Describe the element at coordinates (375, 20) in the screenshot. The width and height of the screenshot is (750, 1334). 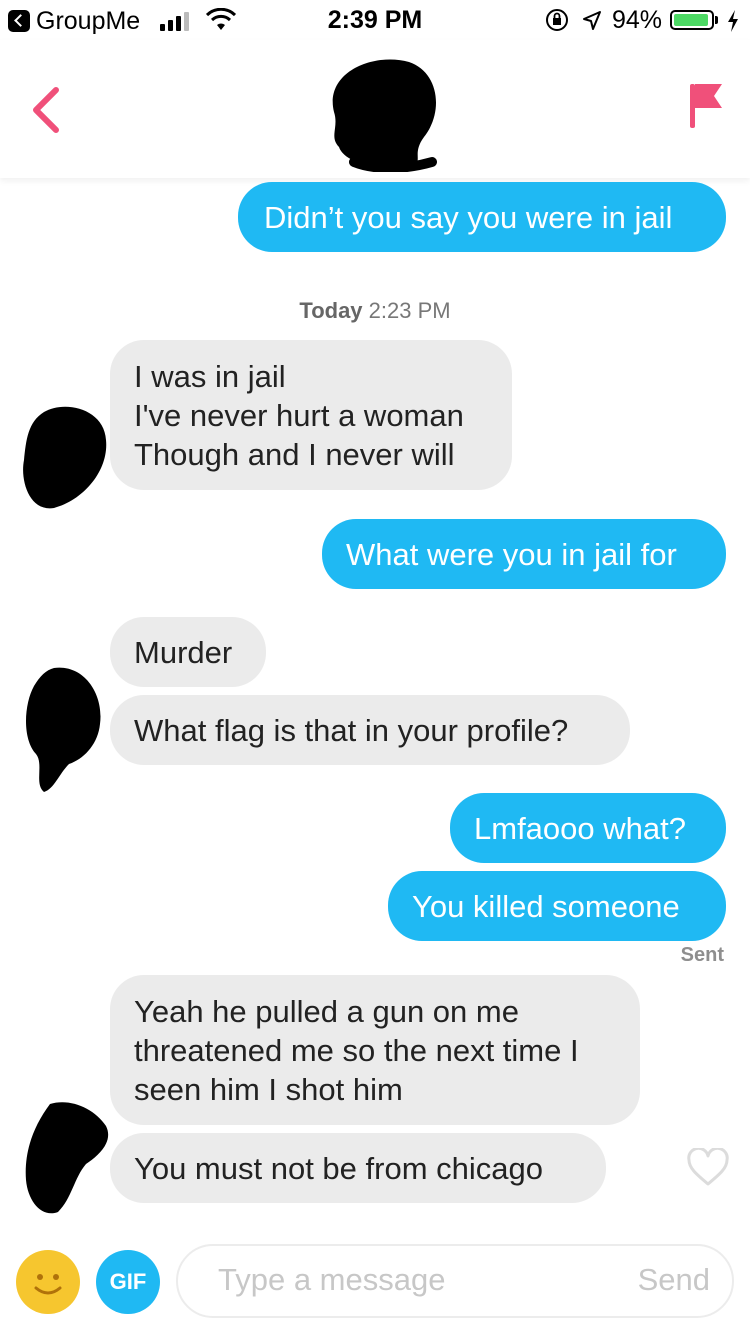
I see `status-bar: GroupMe 2:39 PM 94%` at that location.